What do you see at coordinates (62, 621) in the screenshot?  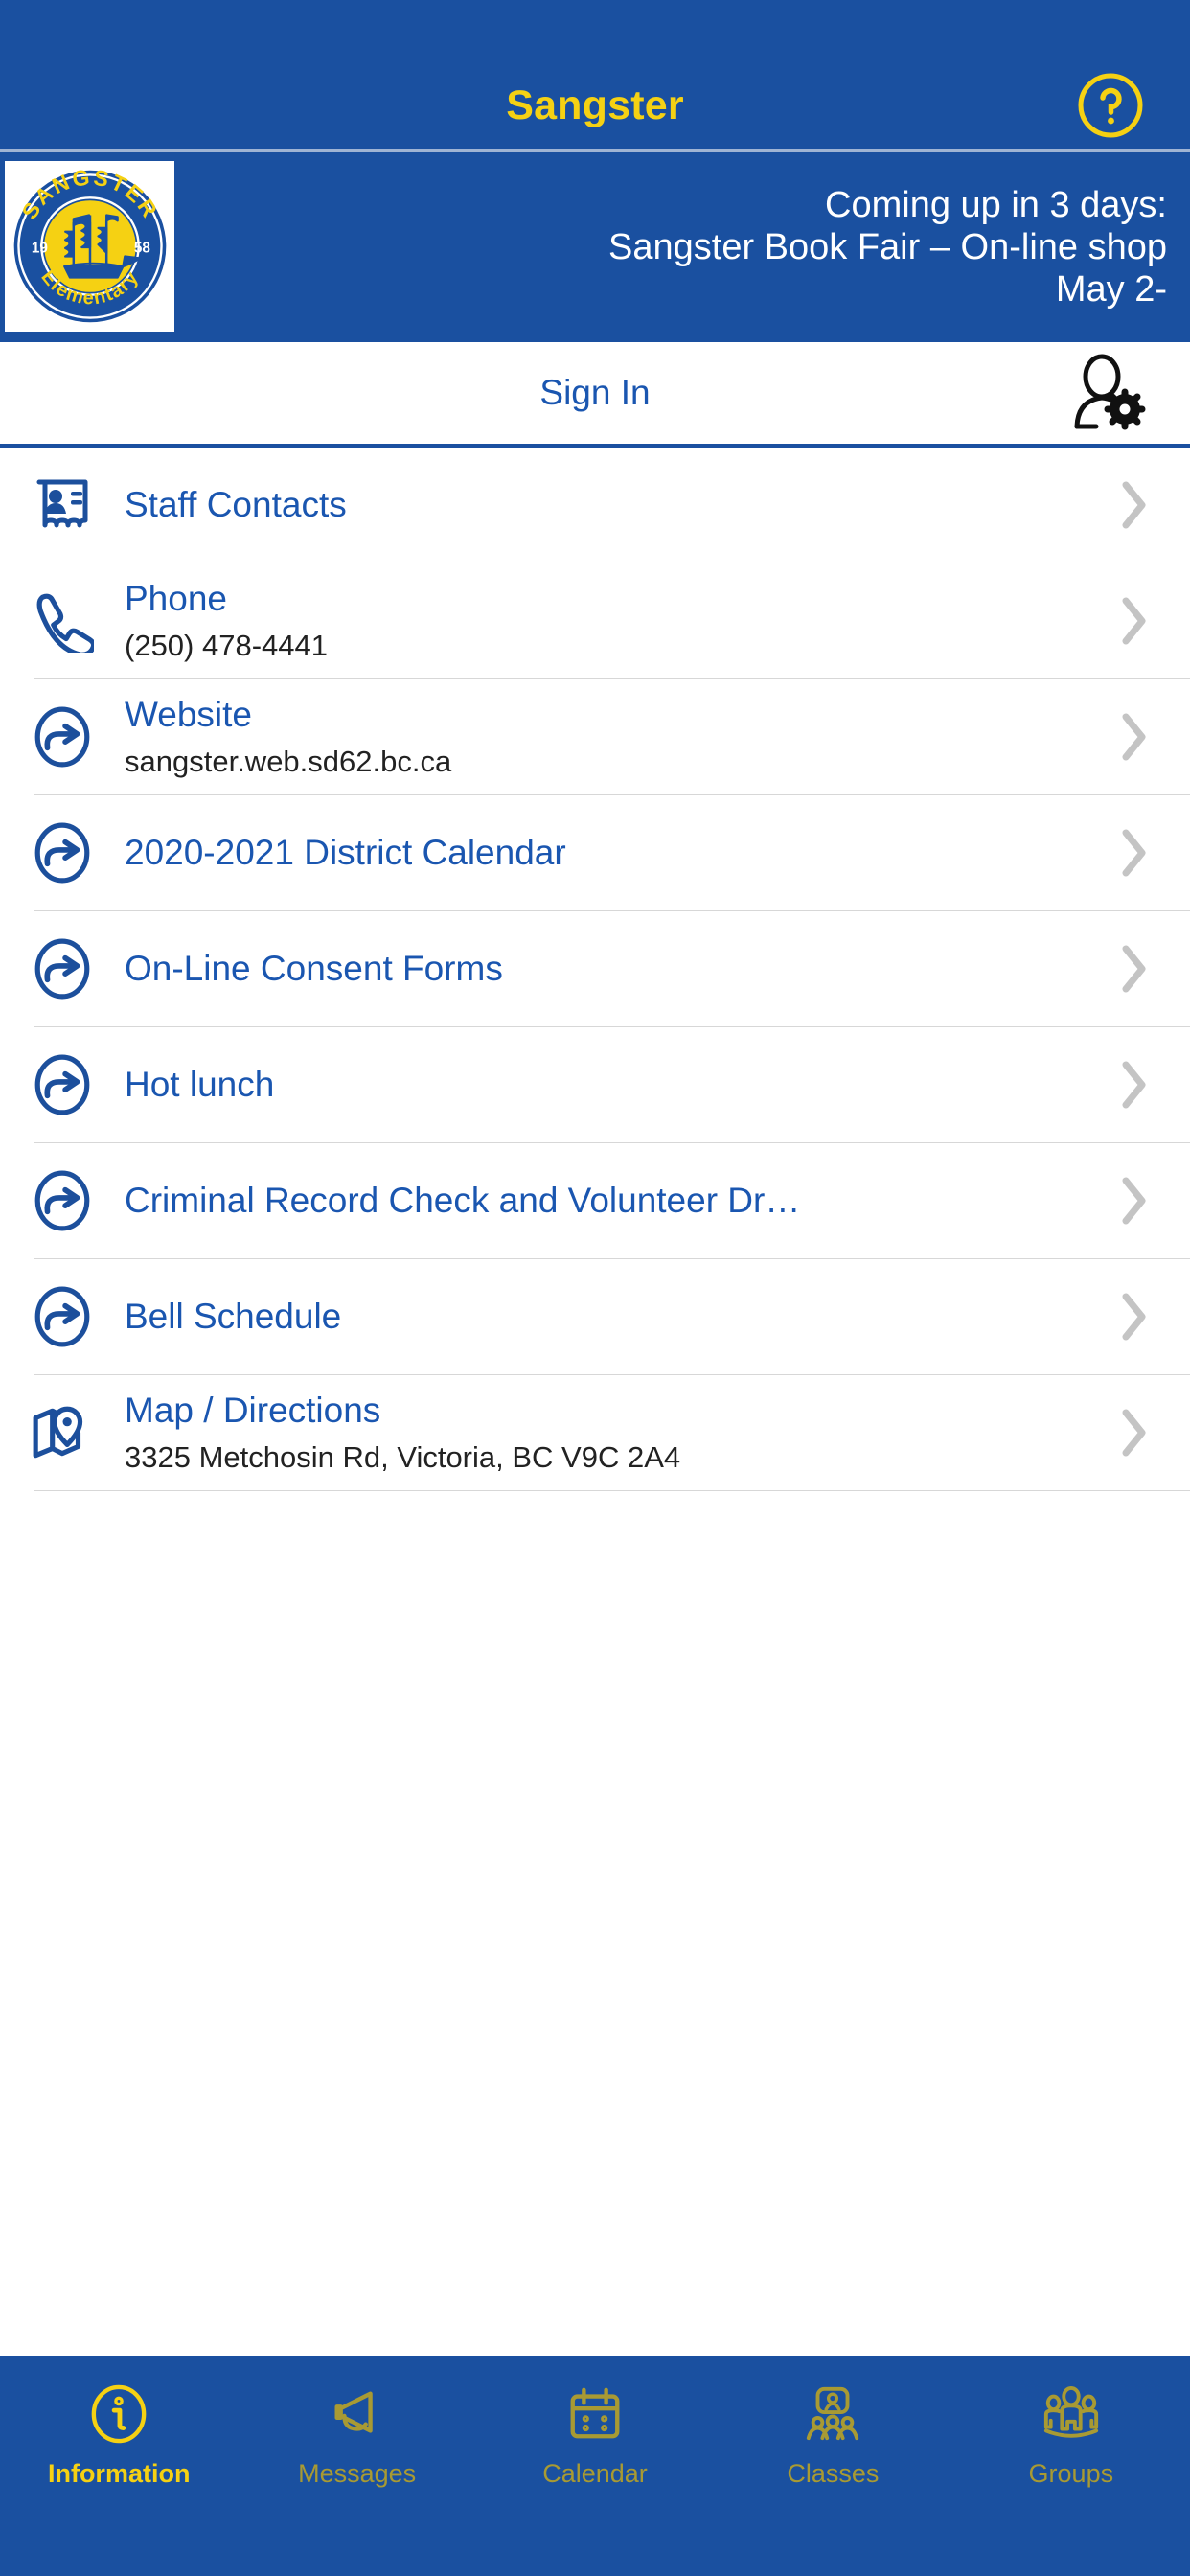 I see `phone-icon` at bounding box center [62, 621].